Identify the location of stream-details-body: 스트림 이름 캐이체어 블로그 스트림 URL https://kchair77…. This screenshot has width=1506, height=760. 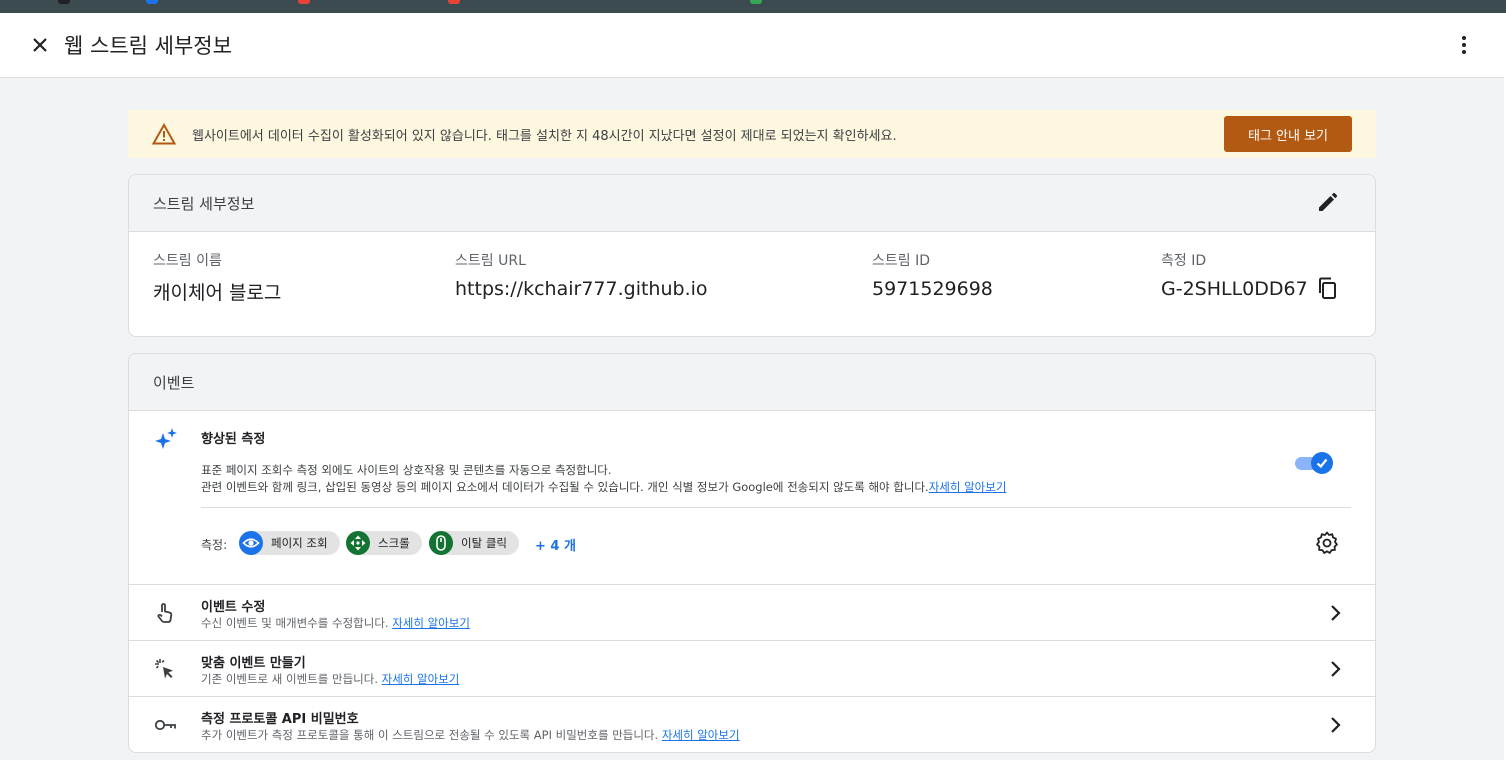
(752, 284).